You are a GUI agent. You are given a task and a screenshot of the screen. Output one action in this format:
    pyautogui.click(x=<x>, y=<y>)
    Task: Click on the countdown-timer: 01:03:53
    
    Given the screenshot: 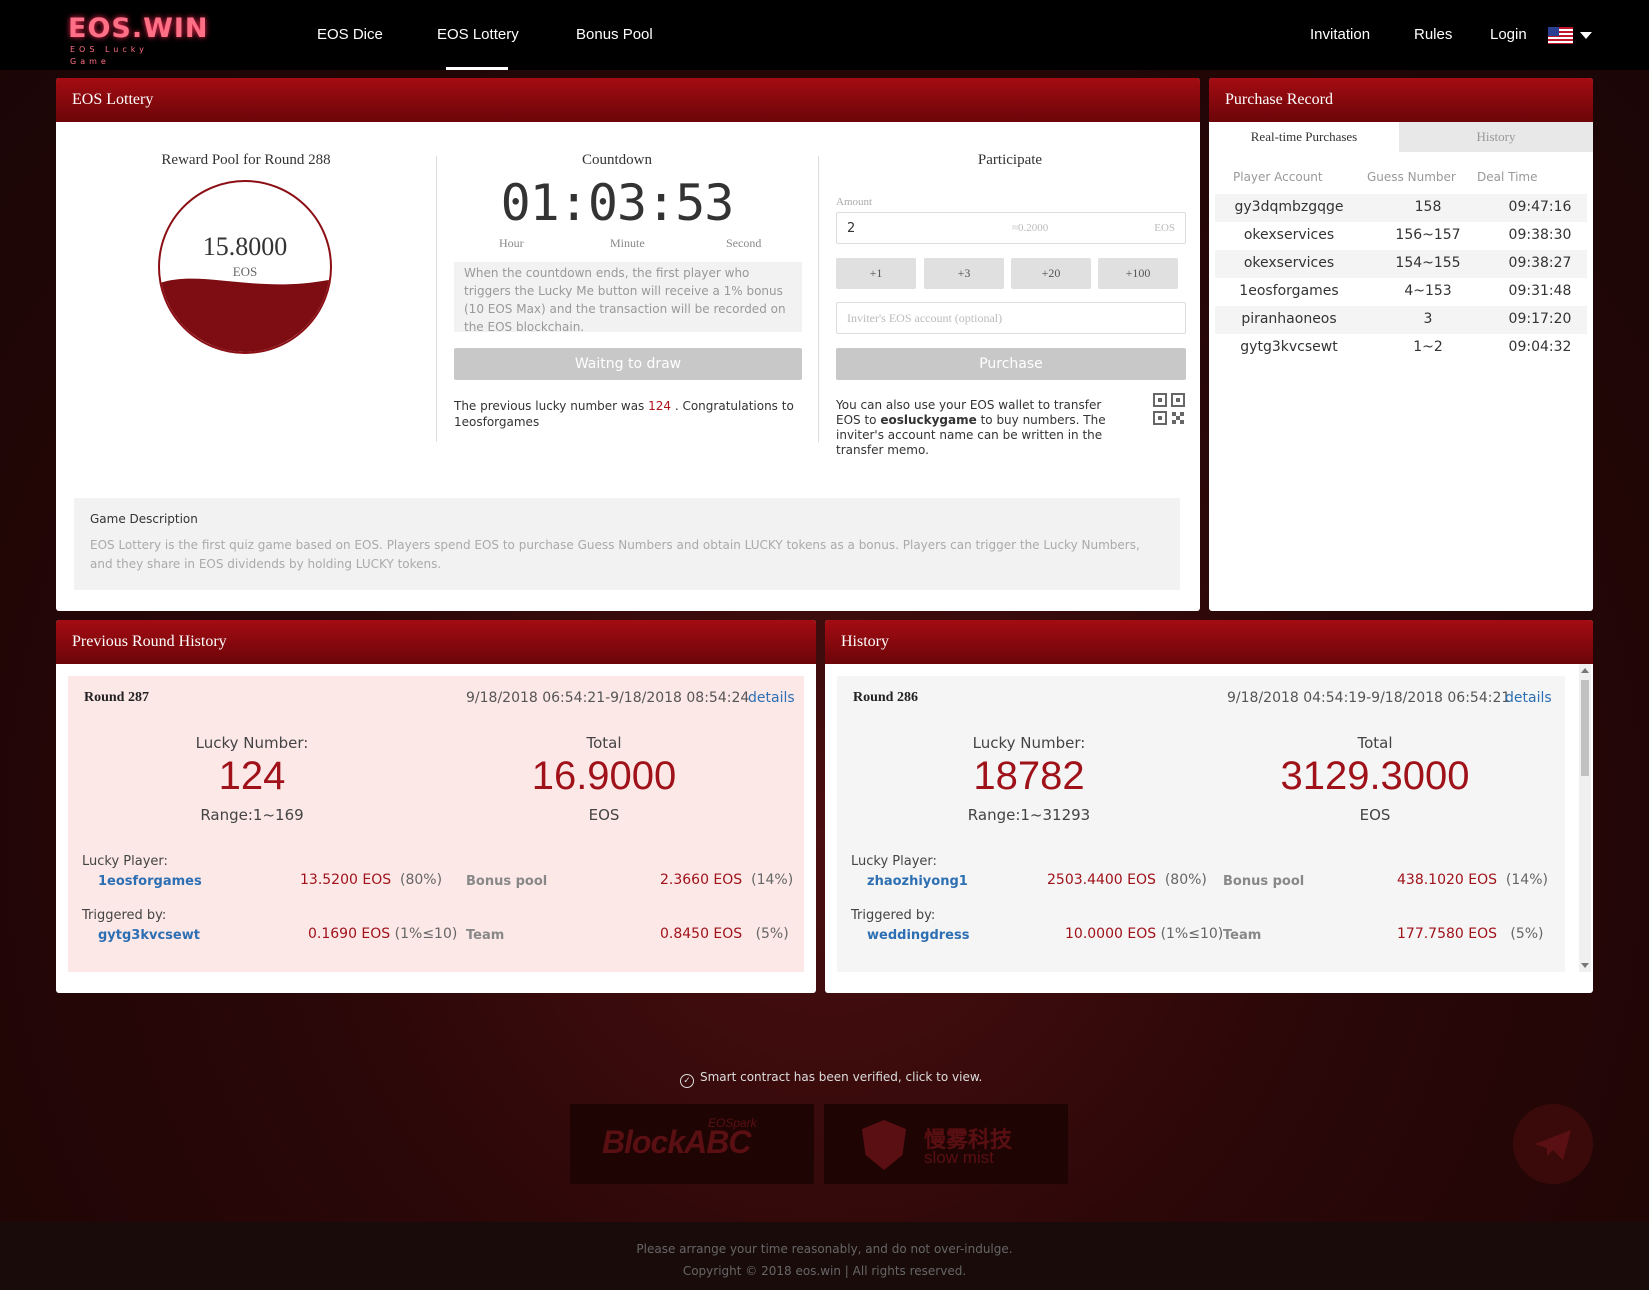 What is the action you would take?
    pyautogui.click(x=617, y=203)
    